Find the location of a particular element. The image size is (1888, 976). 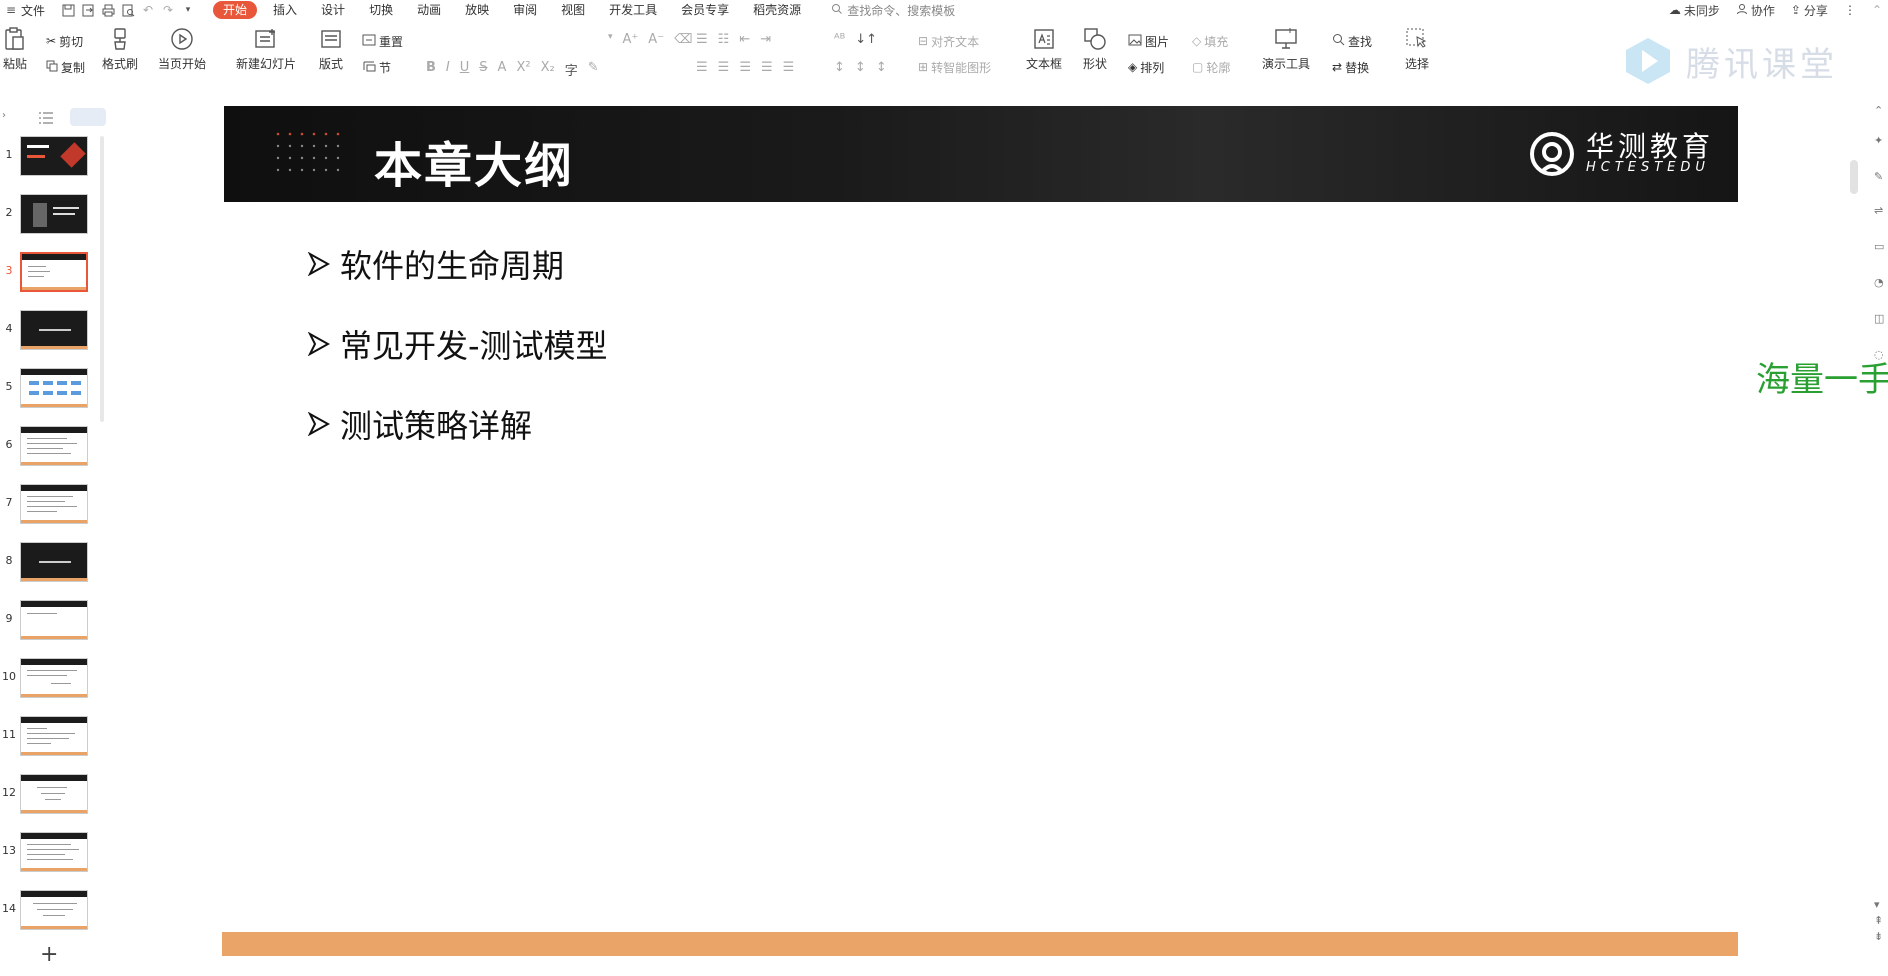

outline-item: 软件的生命周期 is located at coordinates (458, 264).